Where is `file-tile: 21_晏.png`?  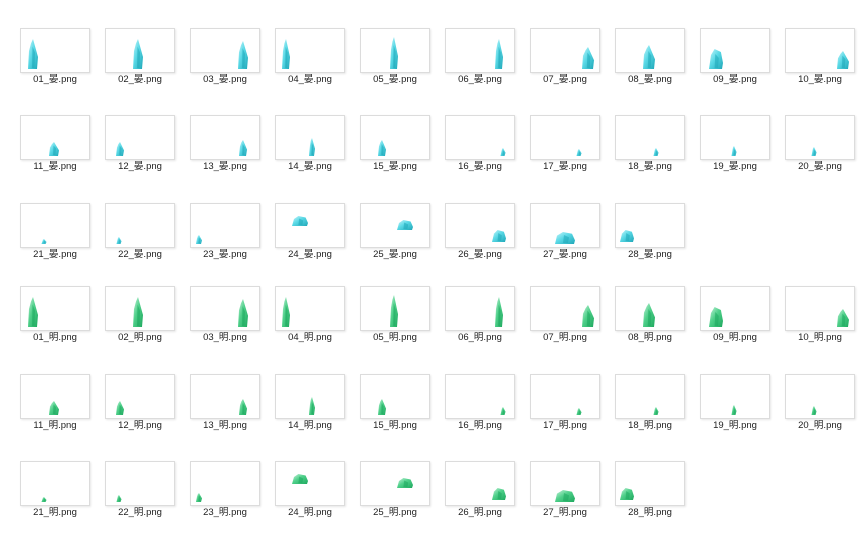
file-tile: 21_晏.png is located at coordinates (51, 234).